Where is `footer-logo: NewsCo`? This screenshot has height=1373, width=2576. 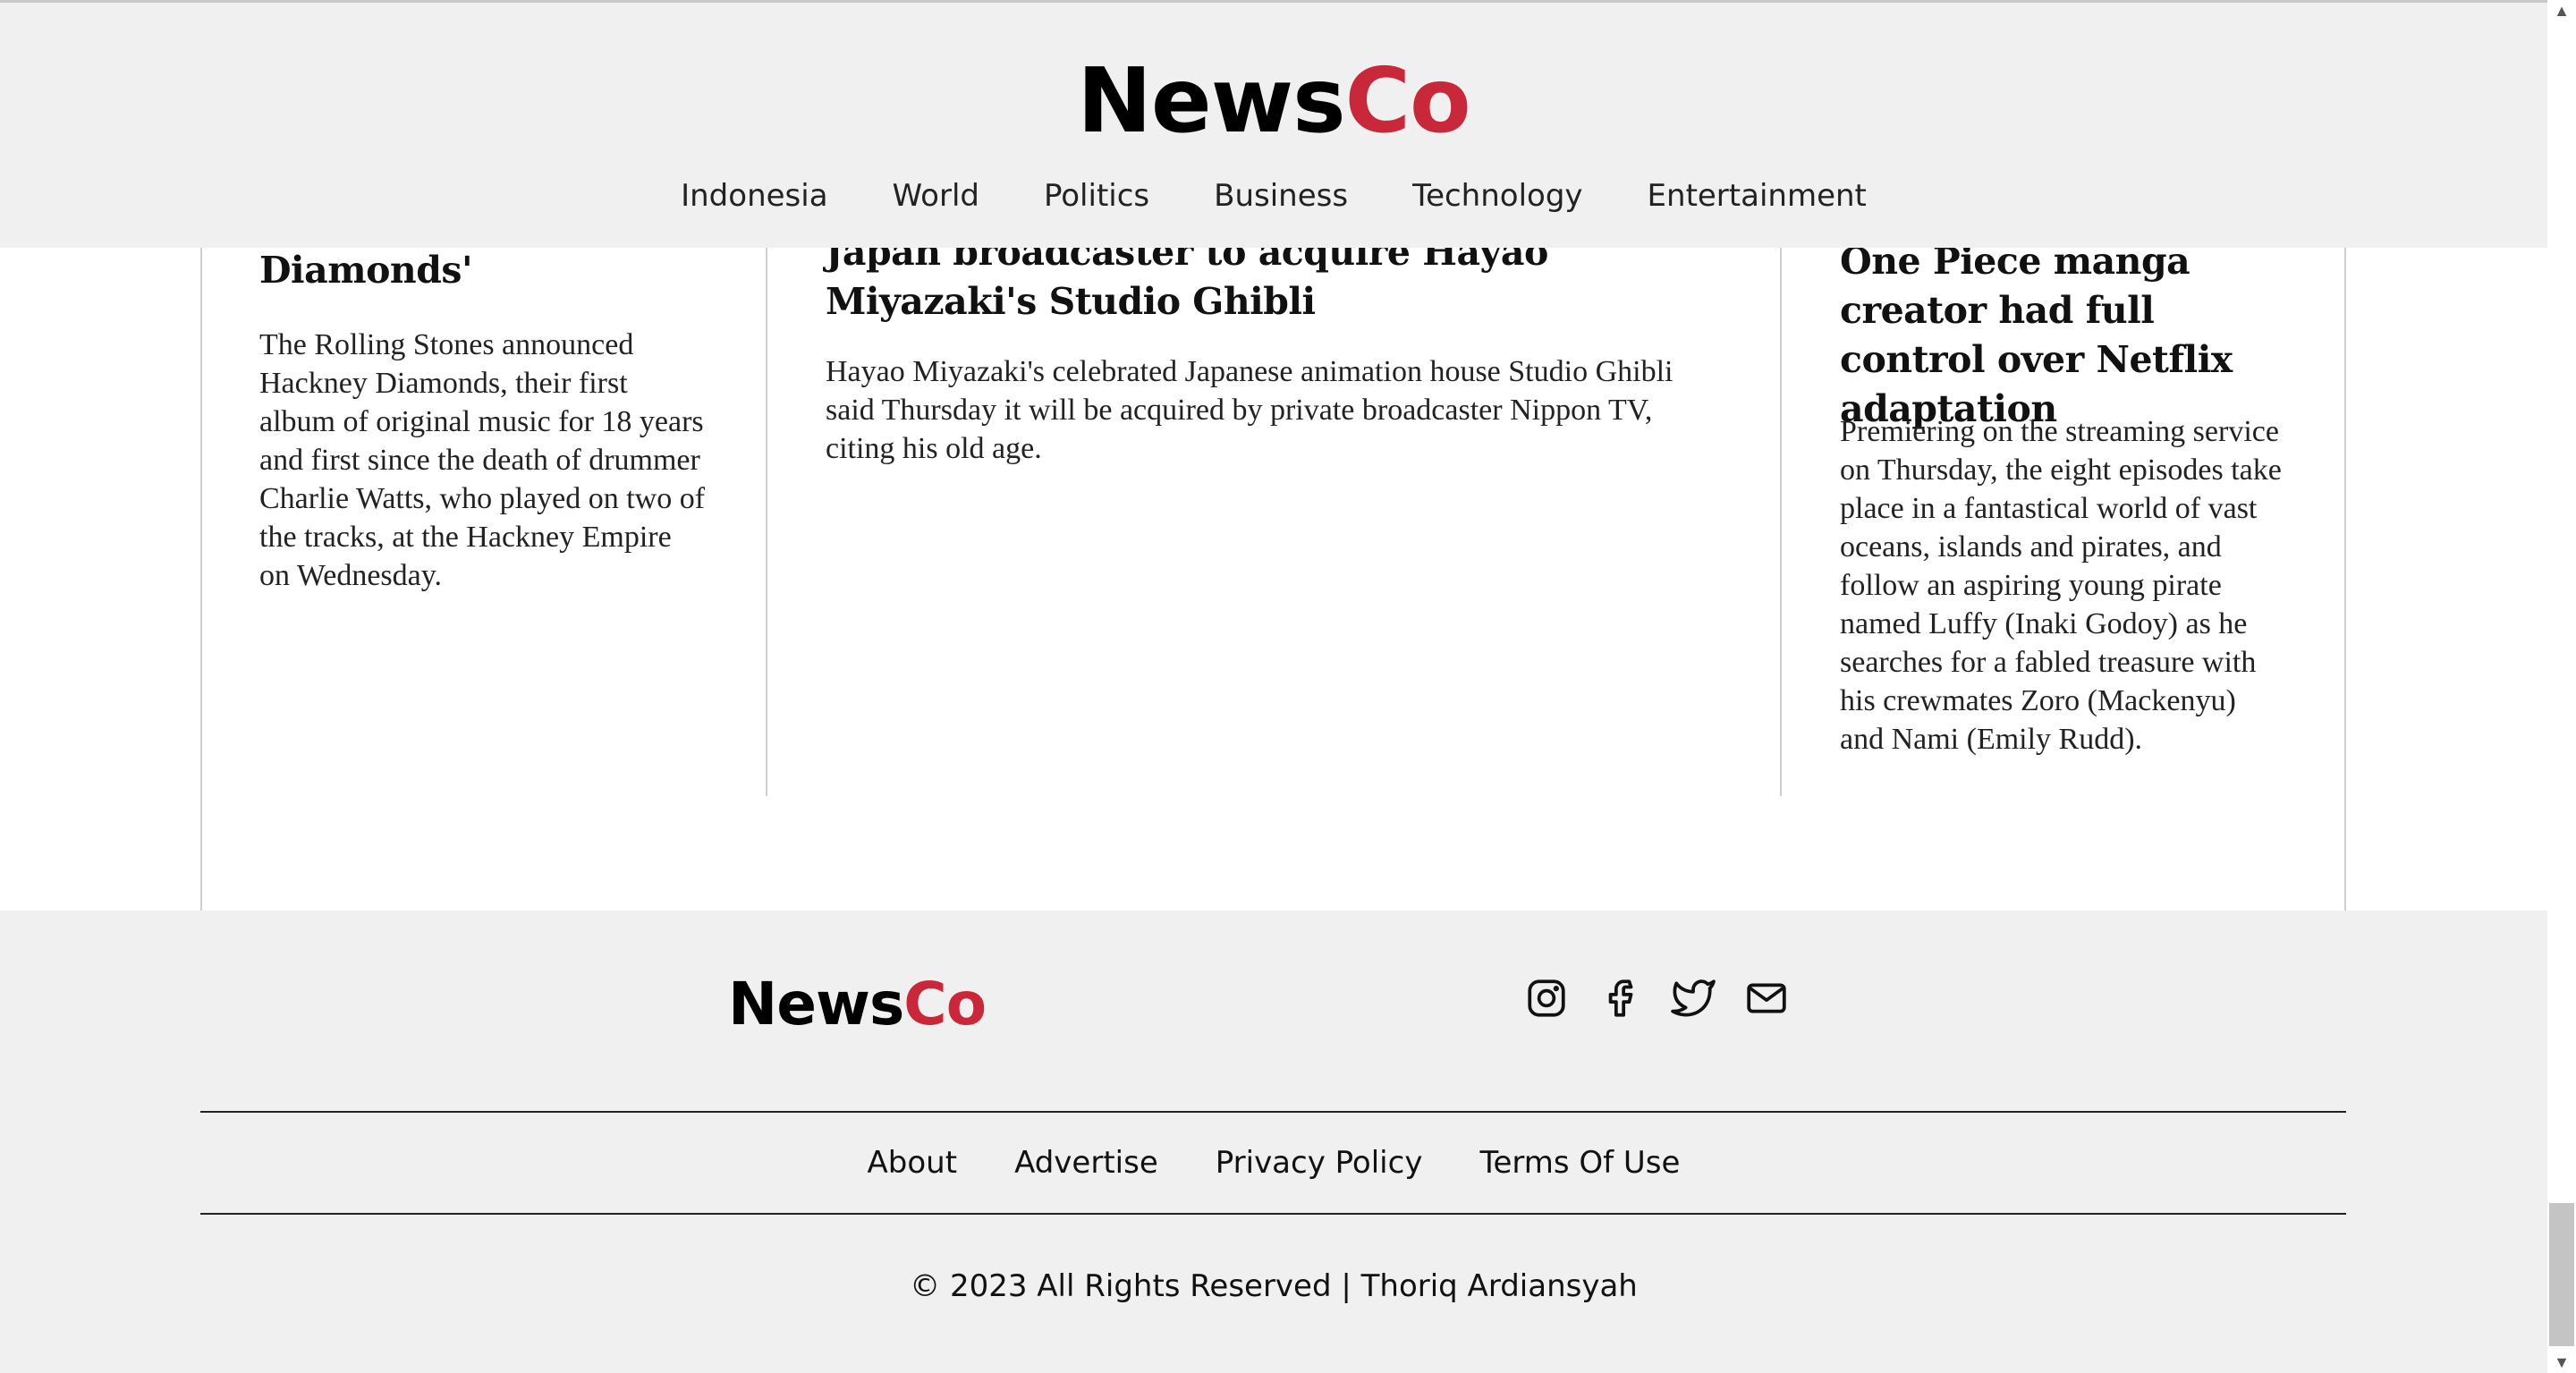
footer-logo: NewsCo is located at coordinates (857, 1004).